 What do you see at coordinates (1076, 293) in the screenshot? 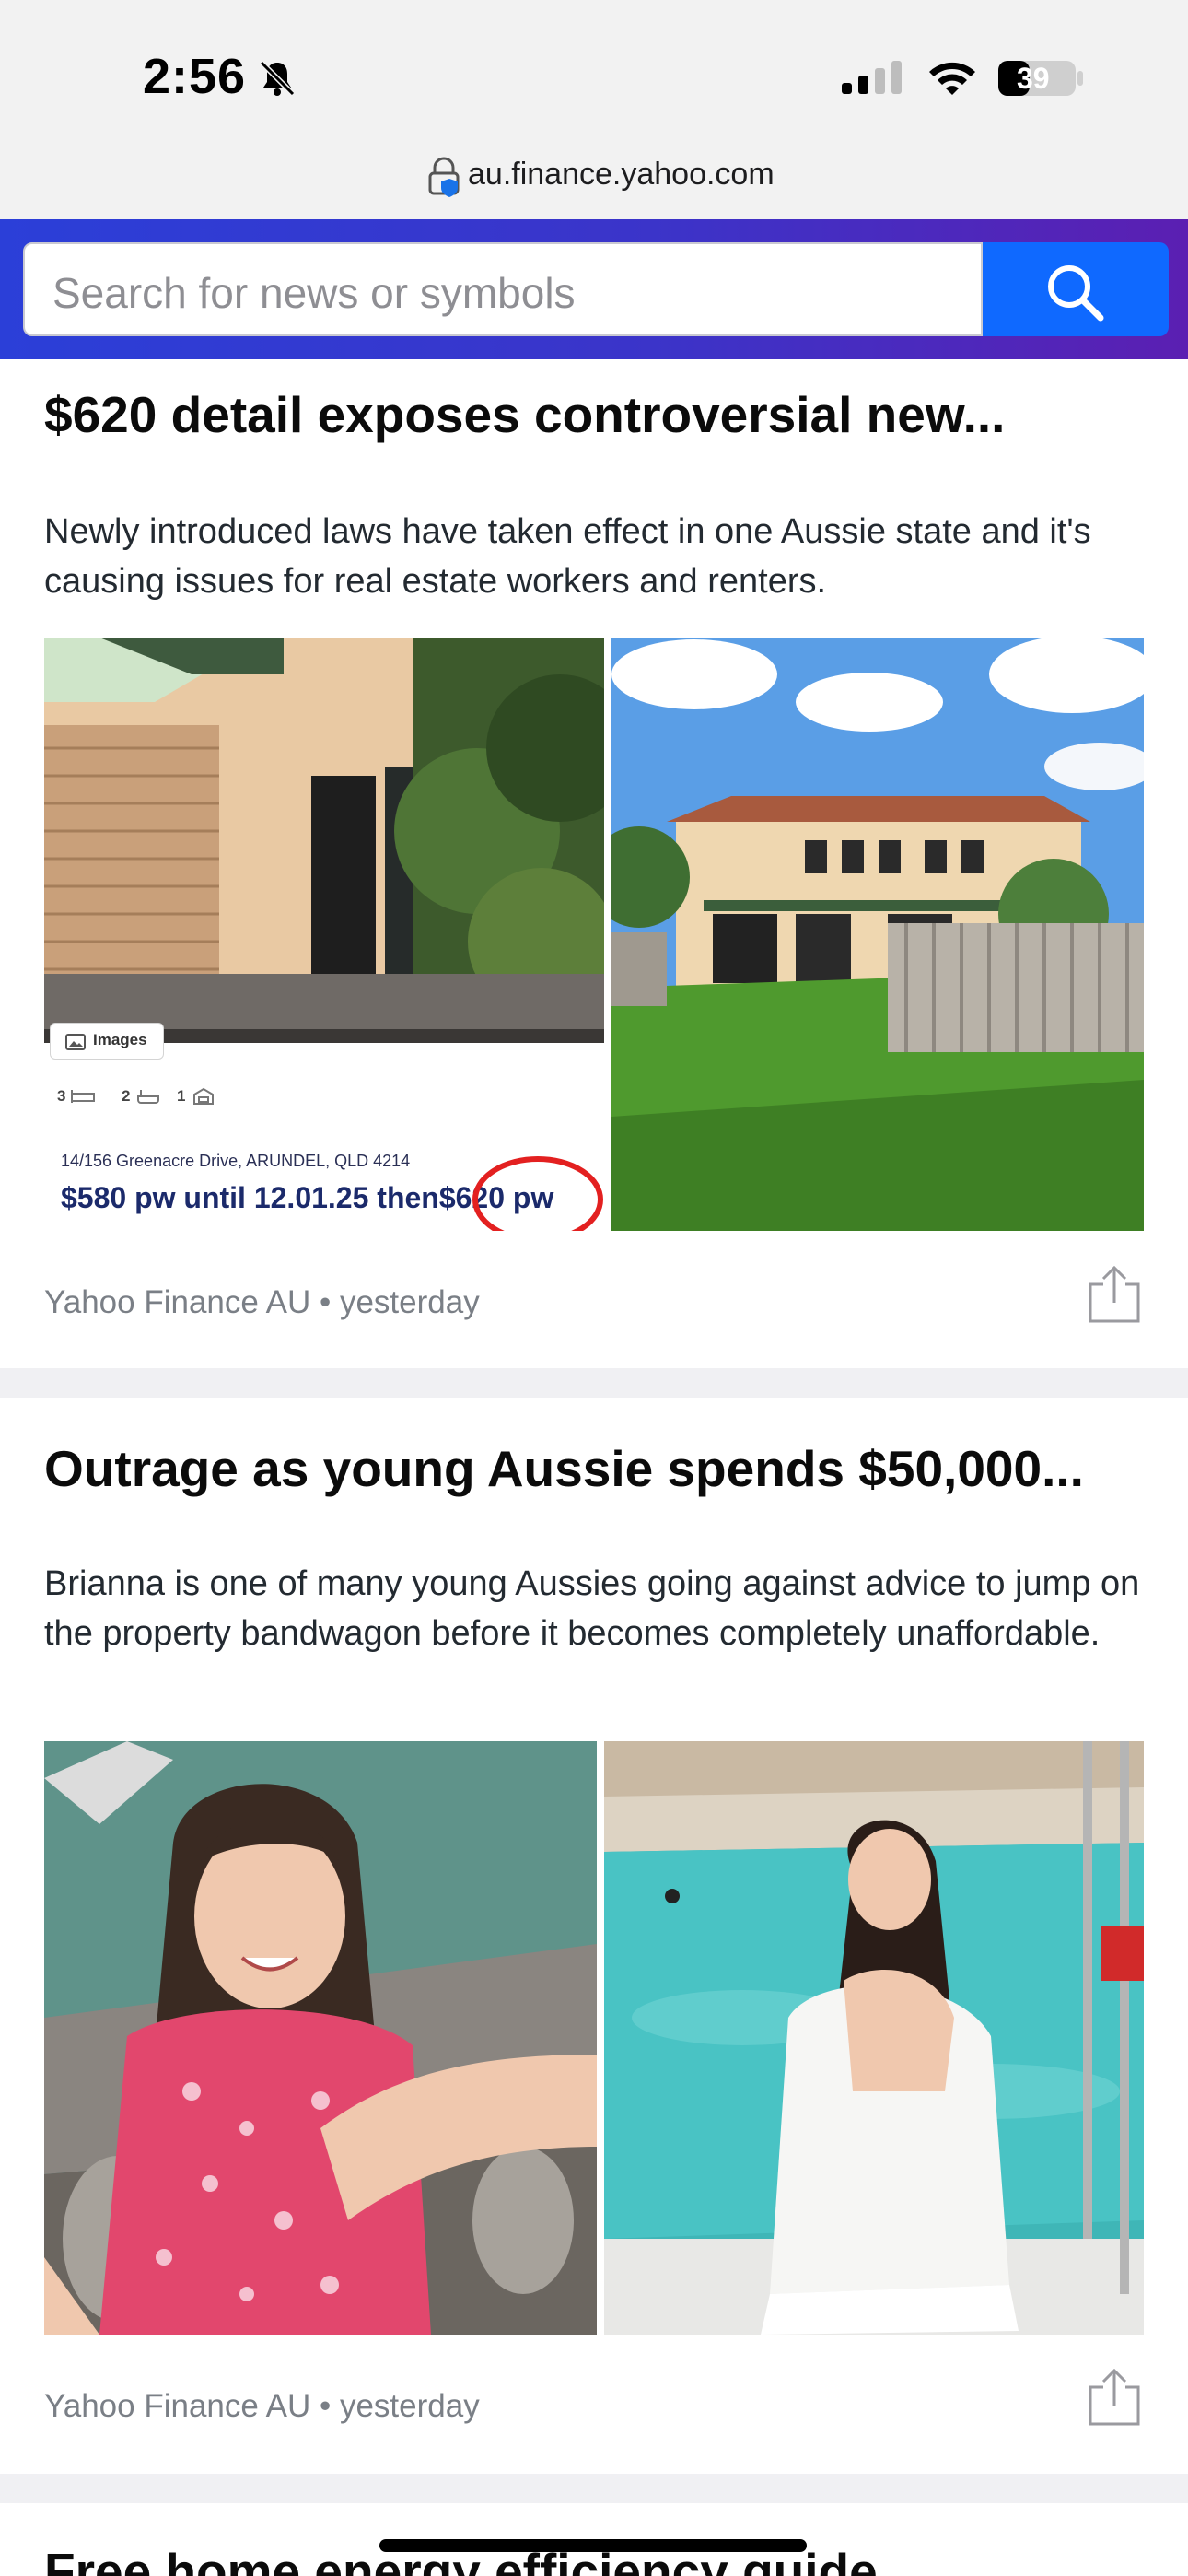
I see `search-icon` at bounding box center [1076, 293].